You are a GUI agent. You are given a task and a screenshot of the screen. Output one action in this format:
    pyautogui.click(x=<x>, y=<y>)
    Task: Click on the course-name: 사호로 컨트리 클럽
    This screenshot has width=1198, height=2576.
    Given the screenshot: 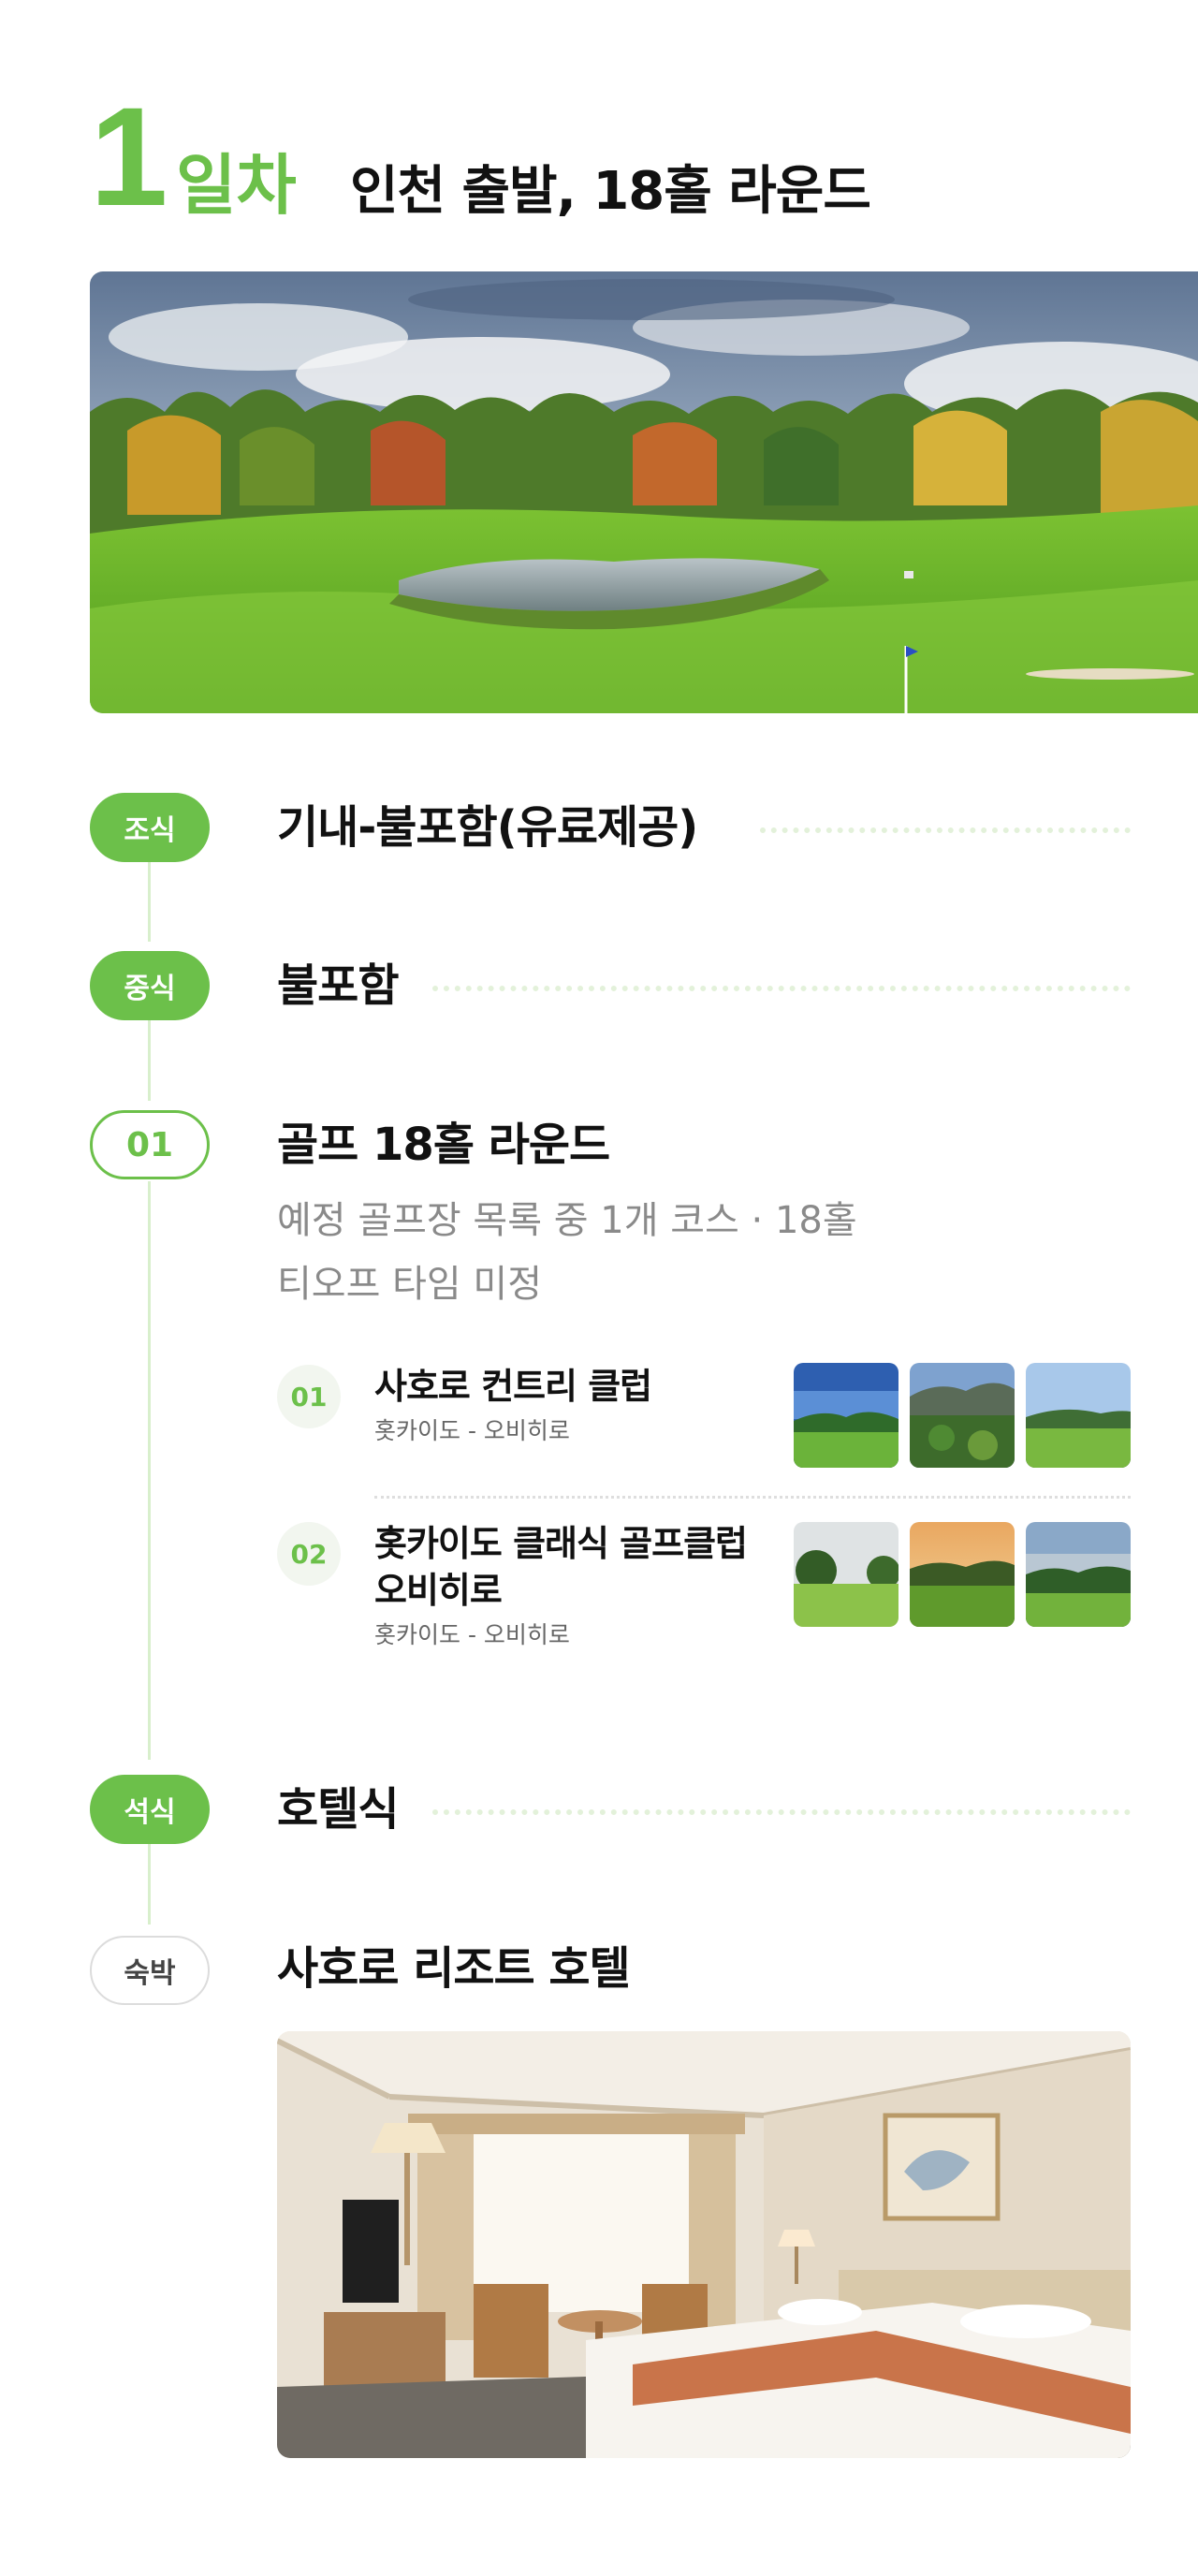 What is the action you would take?
    pyautogui.click(x=513, y=1386)
    